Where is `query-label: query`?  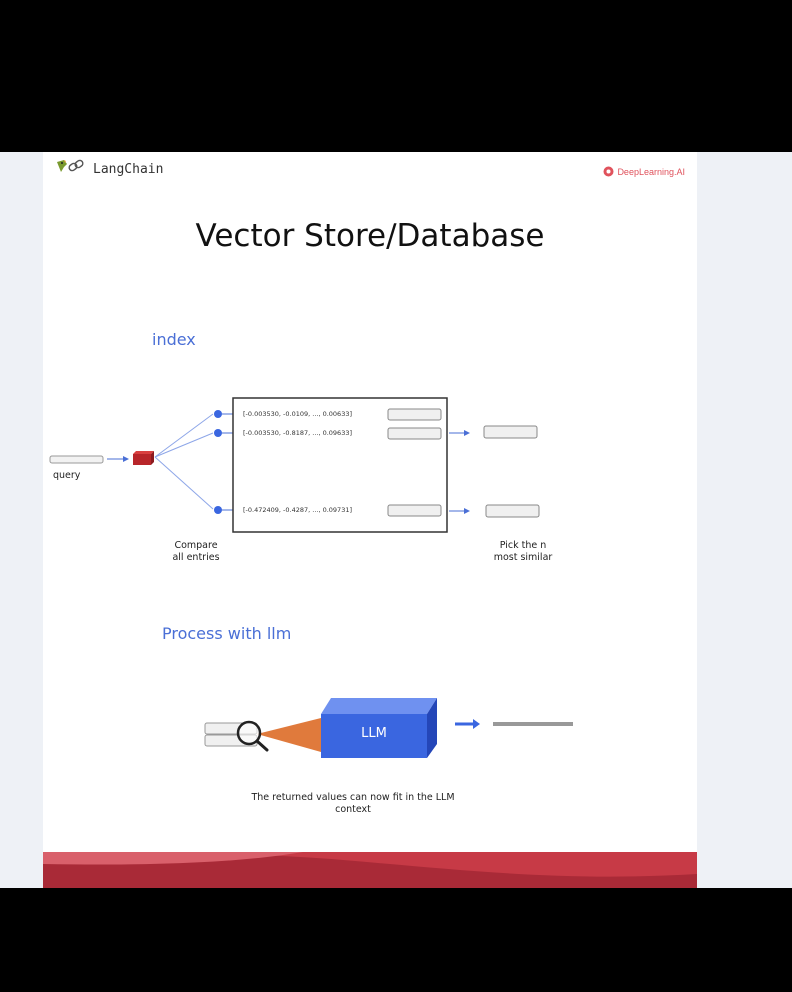
query-label: query is located at coordinates (67, 475).